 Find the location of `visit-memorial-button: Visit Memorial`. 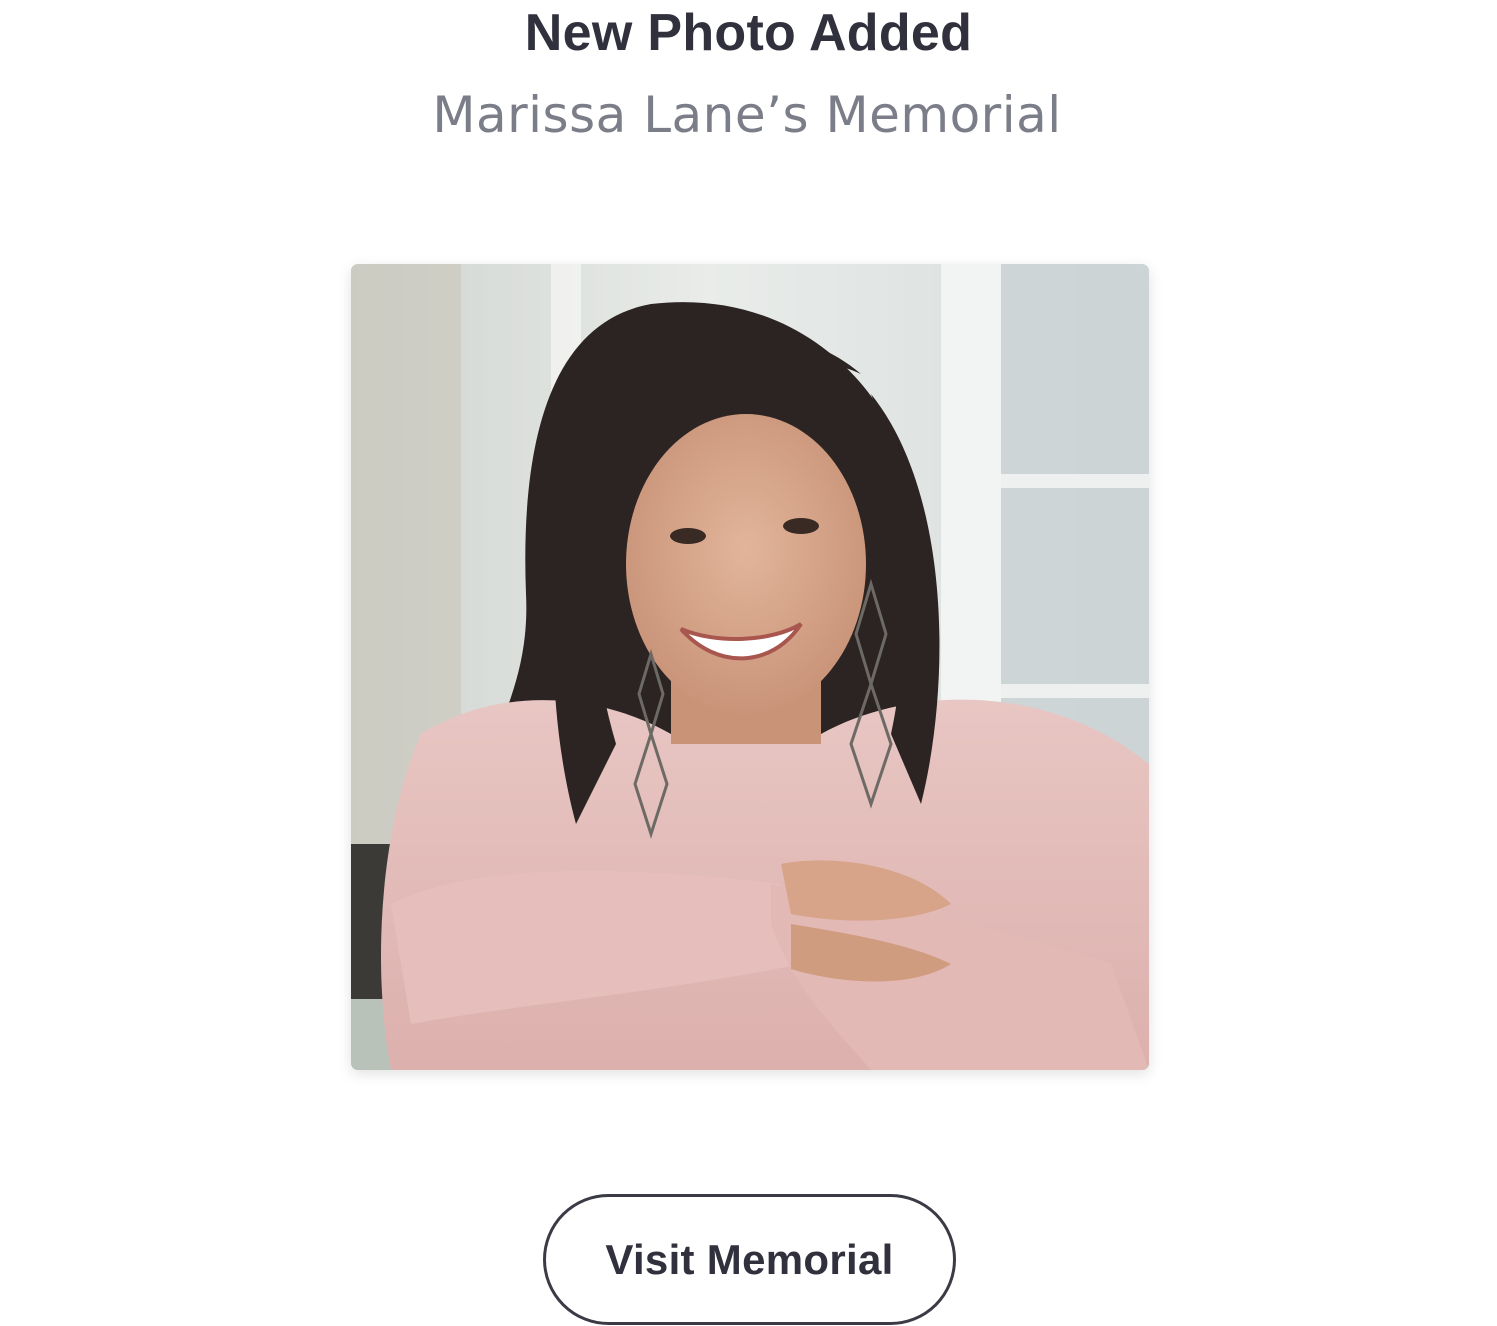

visit-memorial-button: Visit Memorial is located at coordinates (749, 1259).